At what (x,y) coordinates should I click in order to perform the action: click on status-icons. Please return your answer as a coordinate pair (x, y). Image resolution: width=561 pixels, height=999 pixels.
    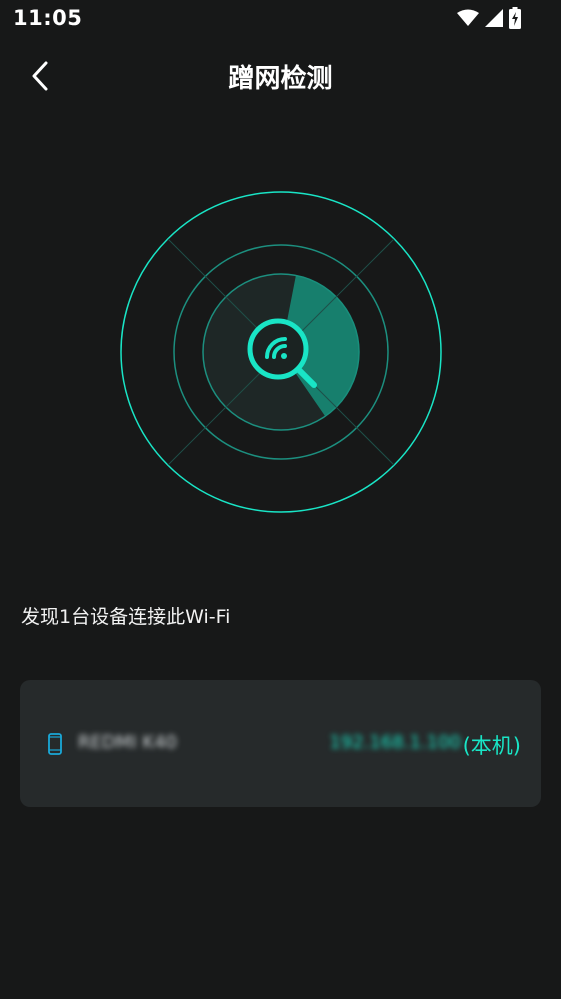
    Looking at the image, I should click on (489, 18).